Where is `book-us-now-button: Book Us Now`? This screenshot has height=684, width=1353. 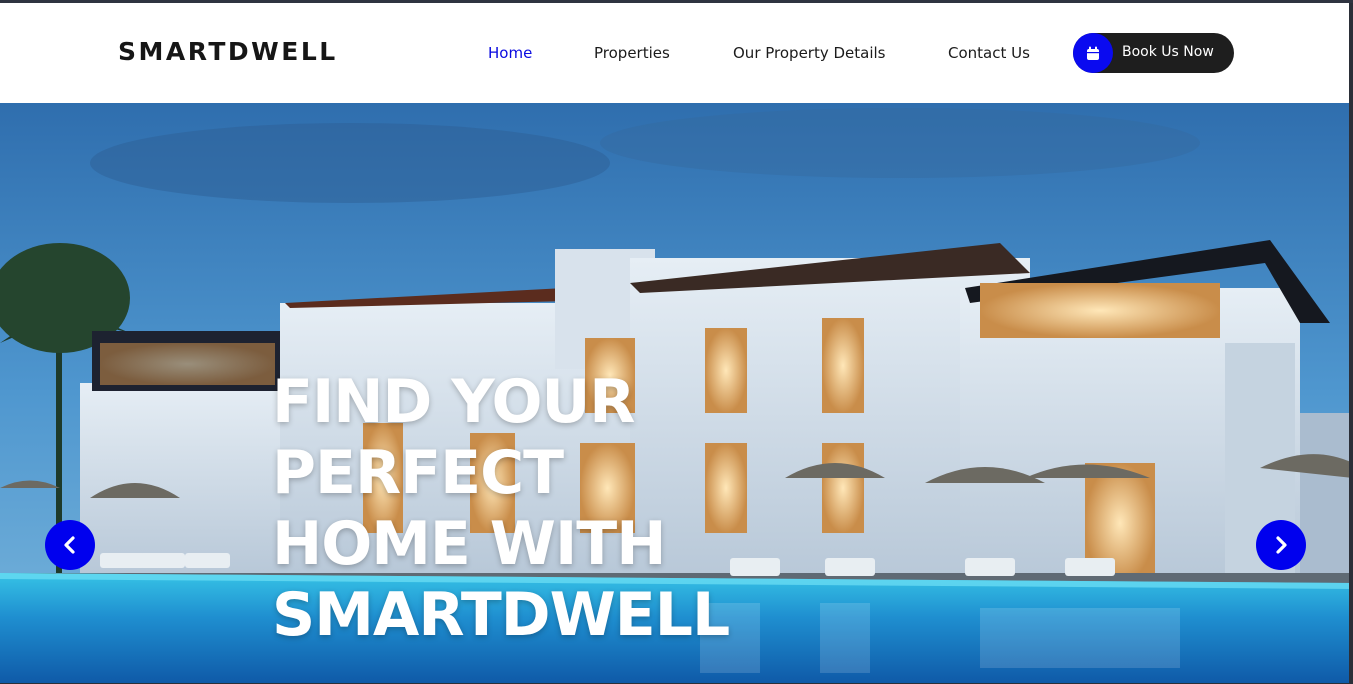
book-us-now-button: Book Us Now is located at coordinates (1153, 53).